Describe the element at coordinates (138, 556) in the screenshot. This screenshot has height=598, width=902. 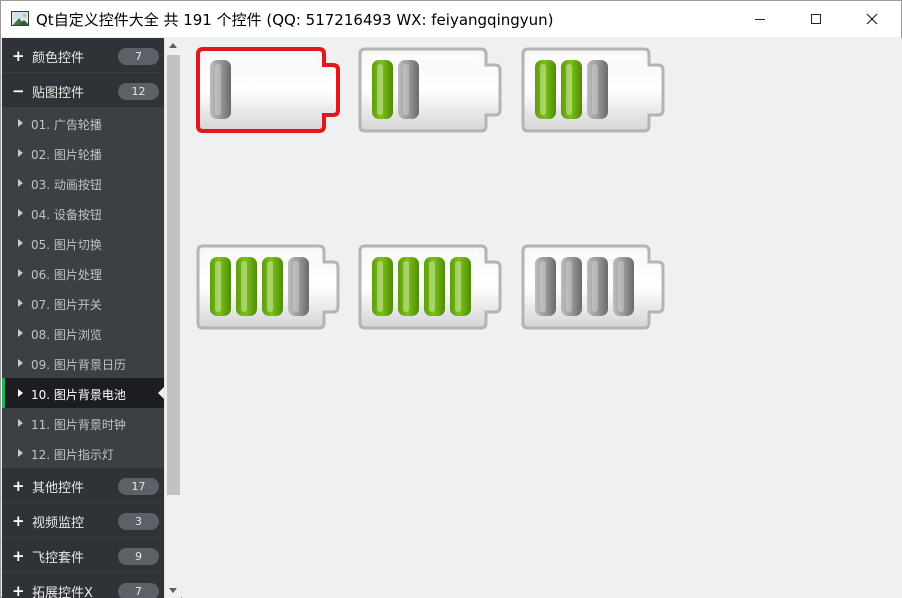
I see `nav-group-count-badge: 9` at that location.